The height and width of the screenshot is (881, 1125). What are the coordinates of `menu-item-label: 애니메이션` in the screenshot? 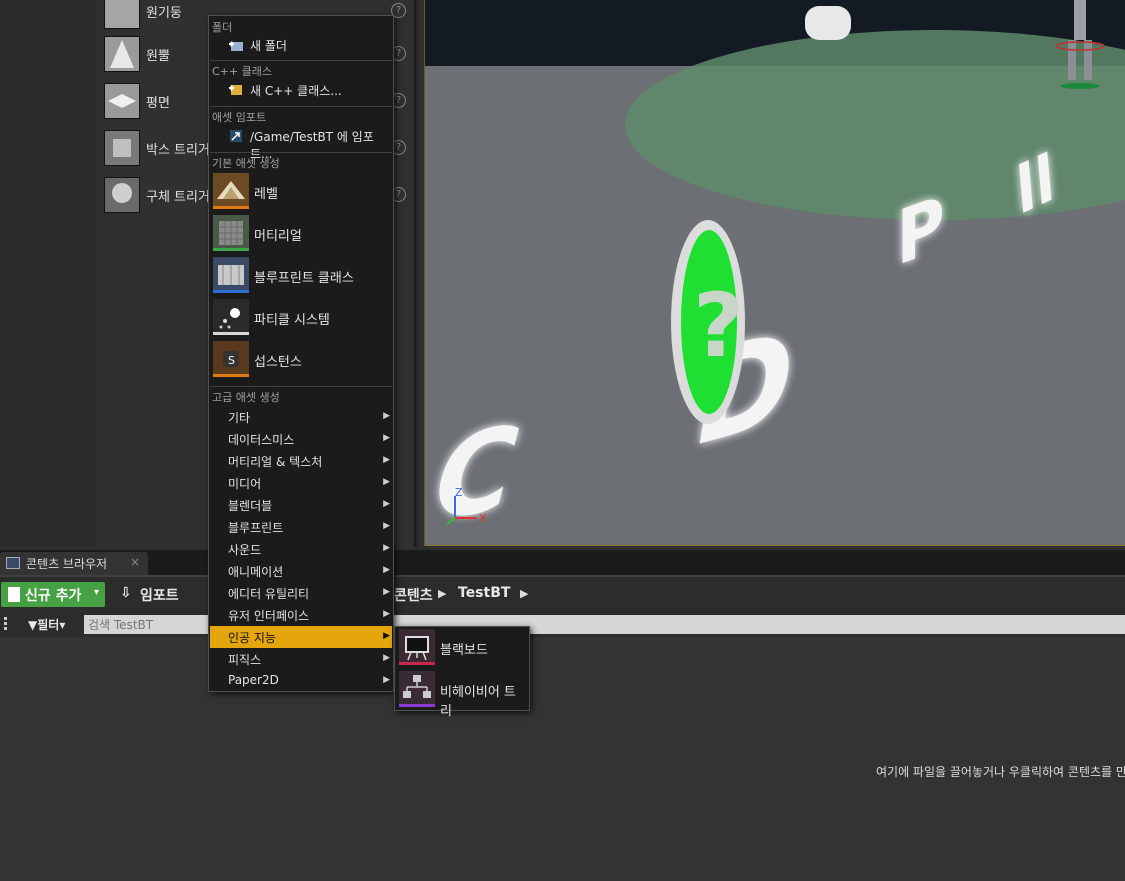 It's located at (256, 572).